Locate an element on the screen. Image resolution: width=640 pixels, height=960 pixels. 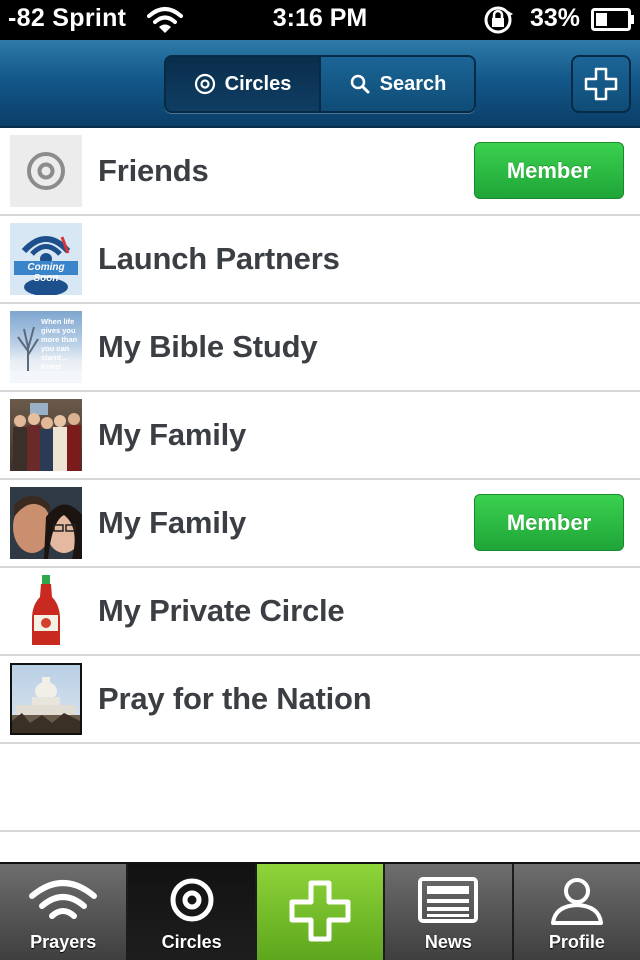
tab-news: News is located at coordinates (449, 912).